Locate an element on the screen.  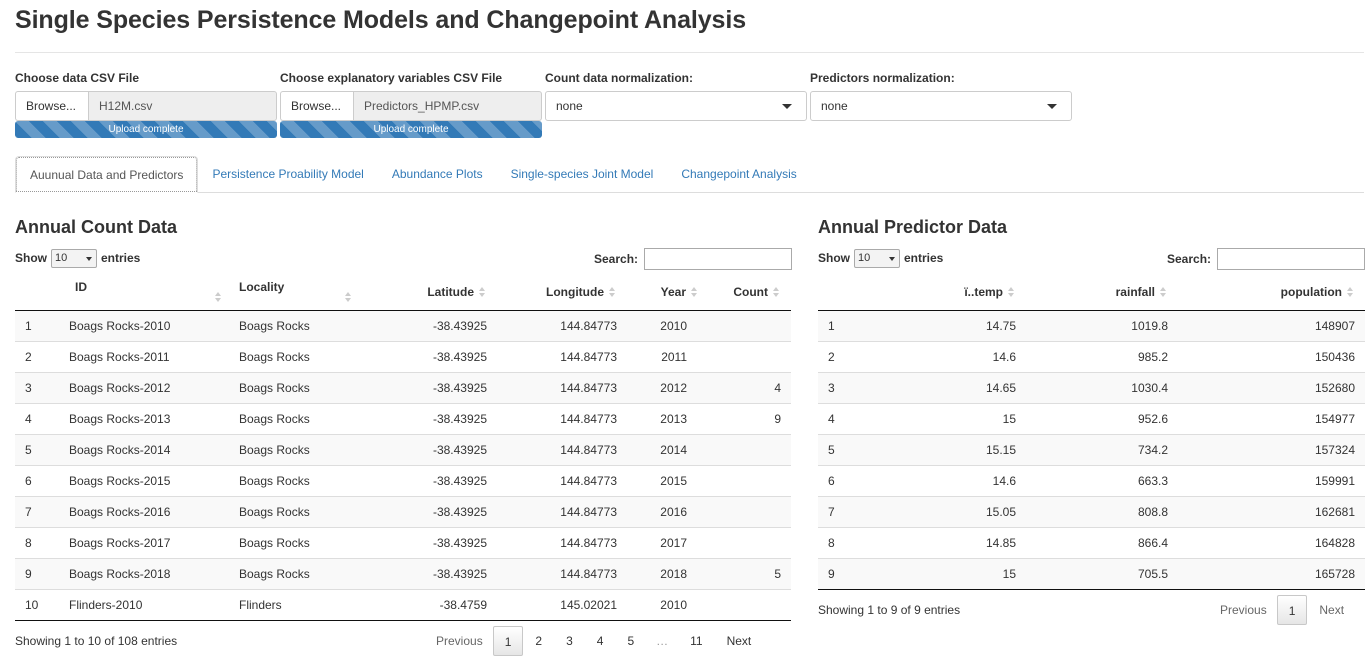
table-cell: 164828 is located at coordinates (1271, 542).